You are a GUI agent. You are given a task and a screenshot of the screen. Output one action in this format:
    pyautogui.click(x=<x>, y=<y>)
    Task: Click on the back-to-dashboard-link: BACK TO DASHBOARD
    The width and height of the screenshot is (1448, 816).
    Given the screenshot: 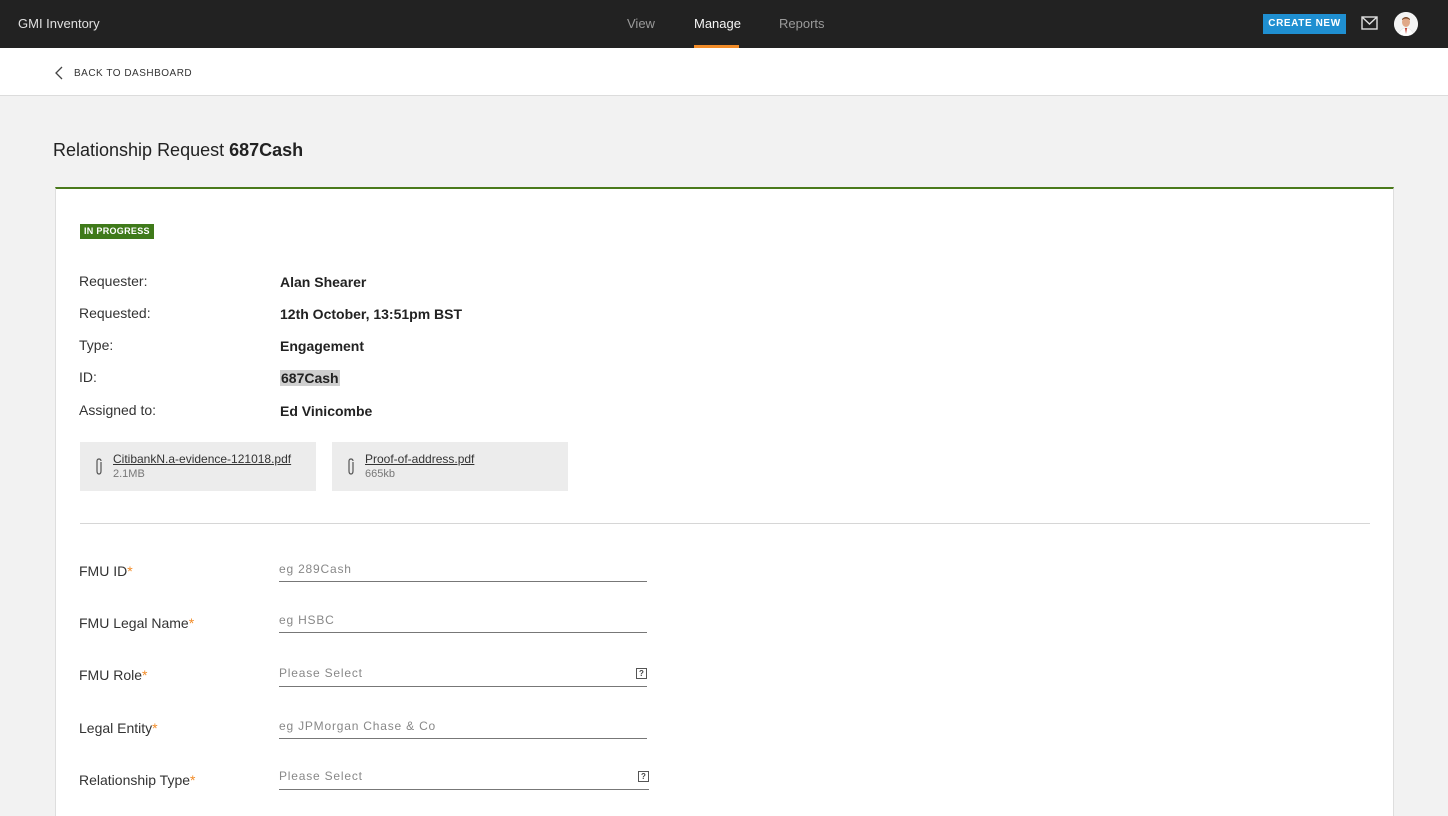 What is the action you would take?
    pyautogui.click(x=123, y=73)
    